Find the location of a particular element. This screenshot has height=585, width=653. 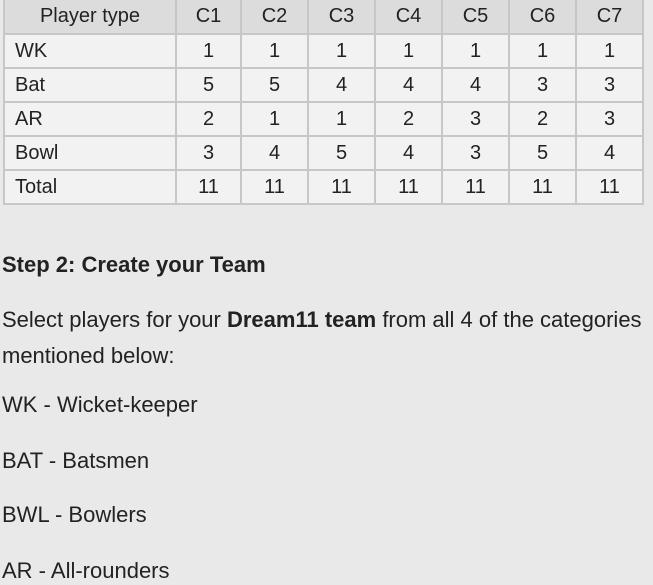

category-wicket-keeper: WK - Wicket-keeper is located at coordinates (100, 404).